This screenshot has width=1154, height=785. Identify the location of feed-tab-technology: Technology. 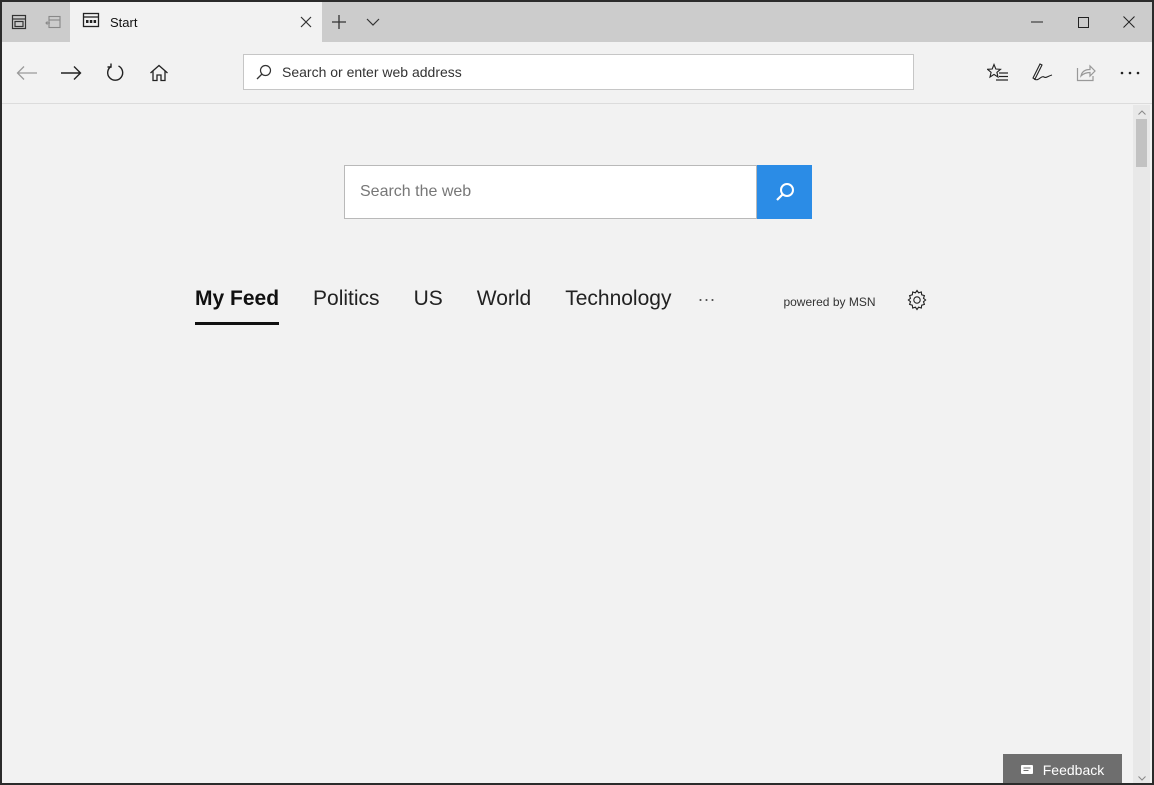
(618, 306).